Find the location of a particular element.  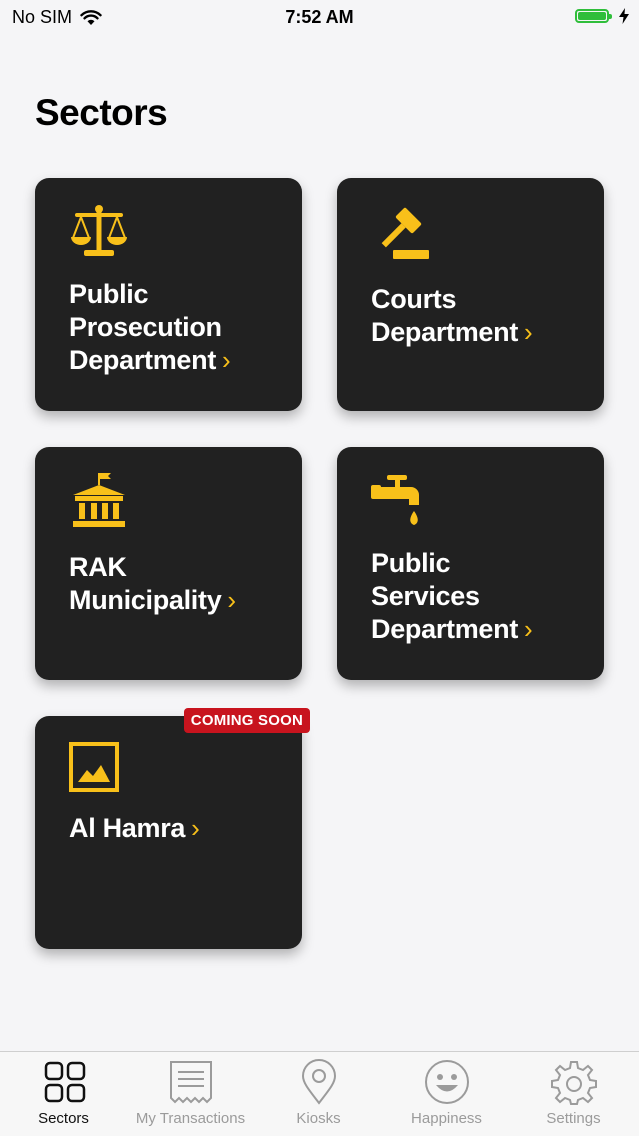

coming-soon-badge: COMING SOON is located at coordinates (246, 720).